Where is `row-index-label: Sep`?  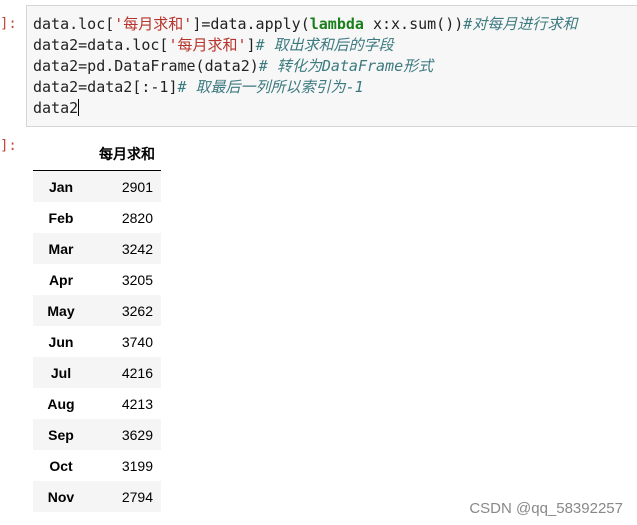 row-index-label: Sep is located at coordinates (61, 434).